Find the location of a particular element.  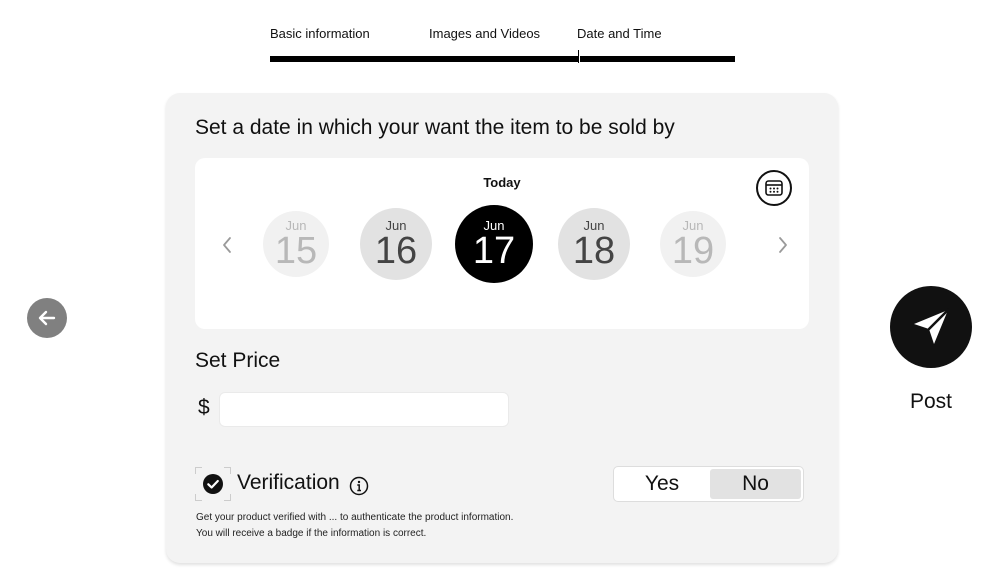

info-icon is located at coordinates (359, 486).